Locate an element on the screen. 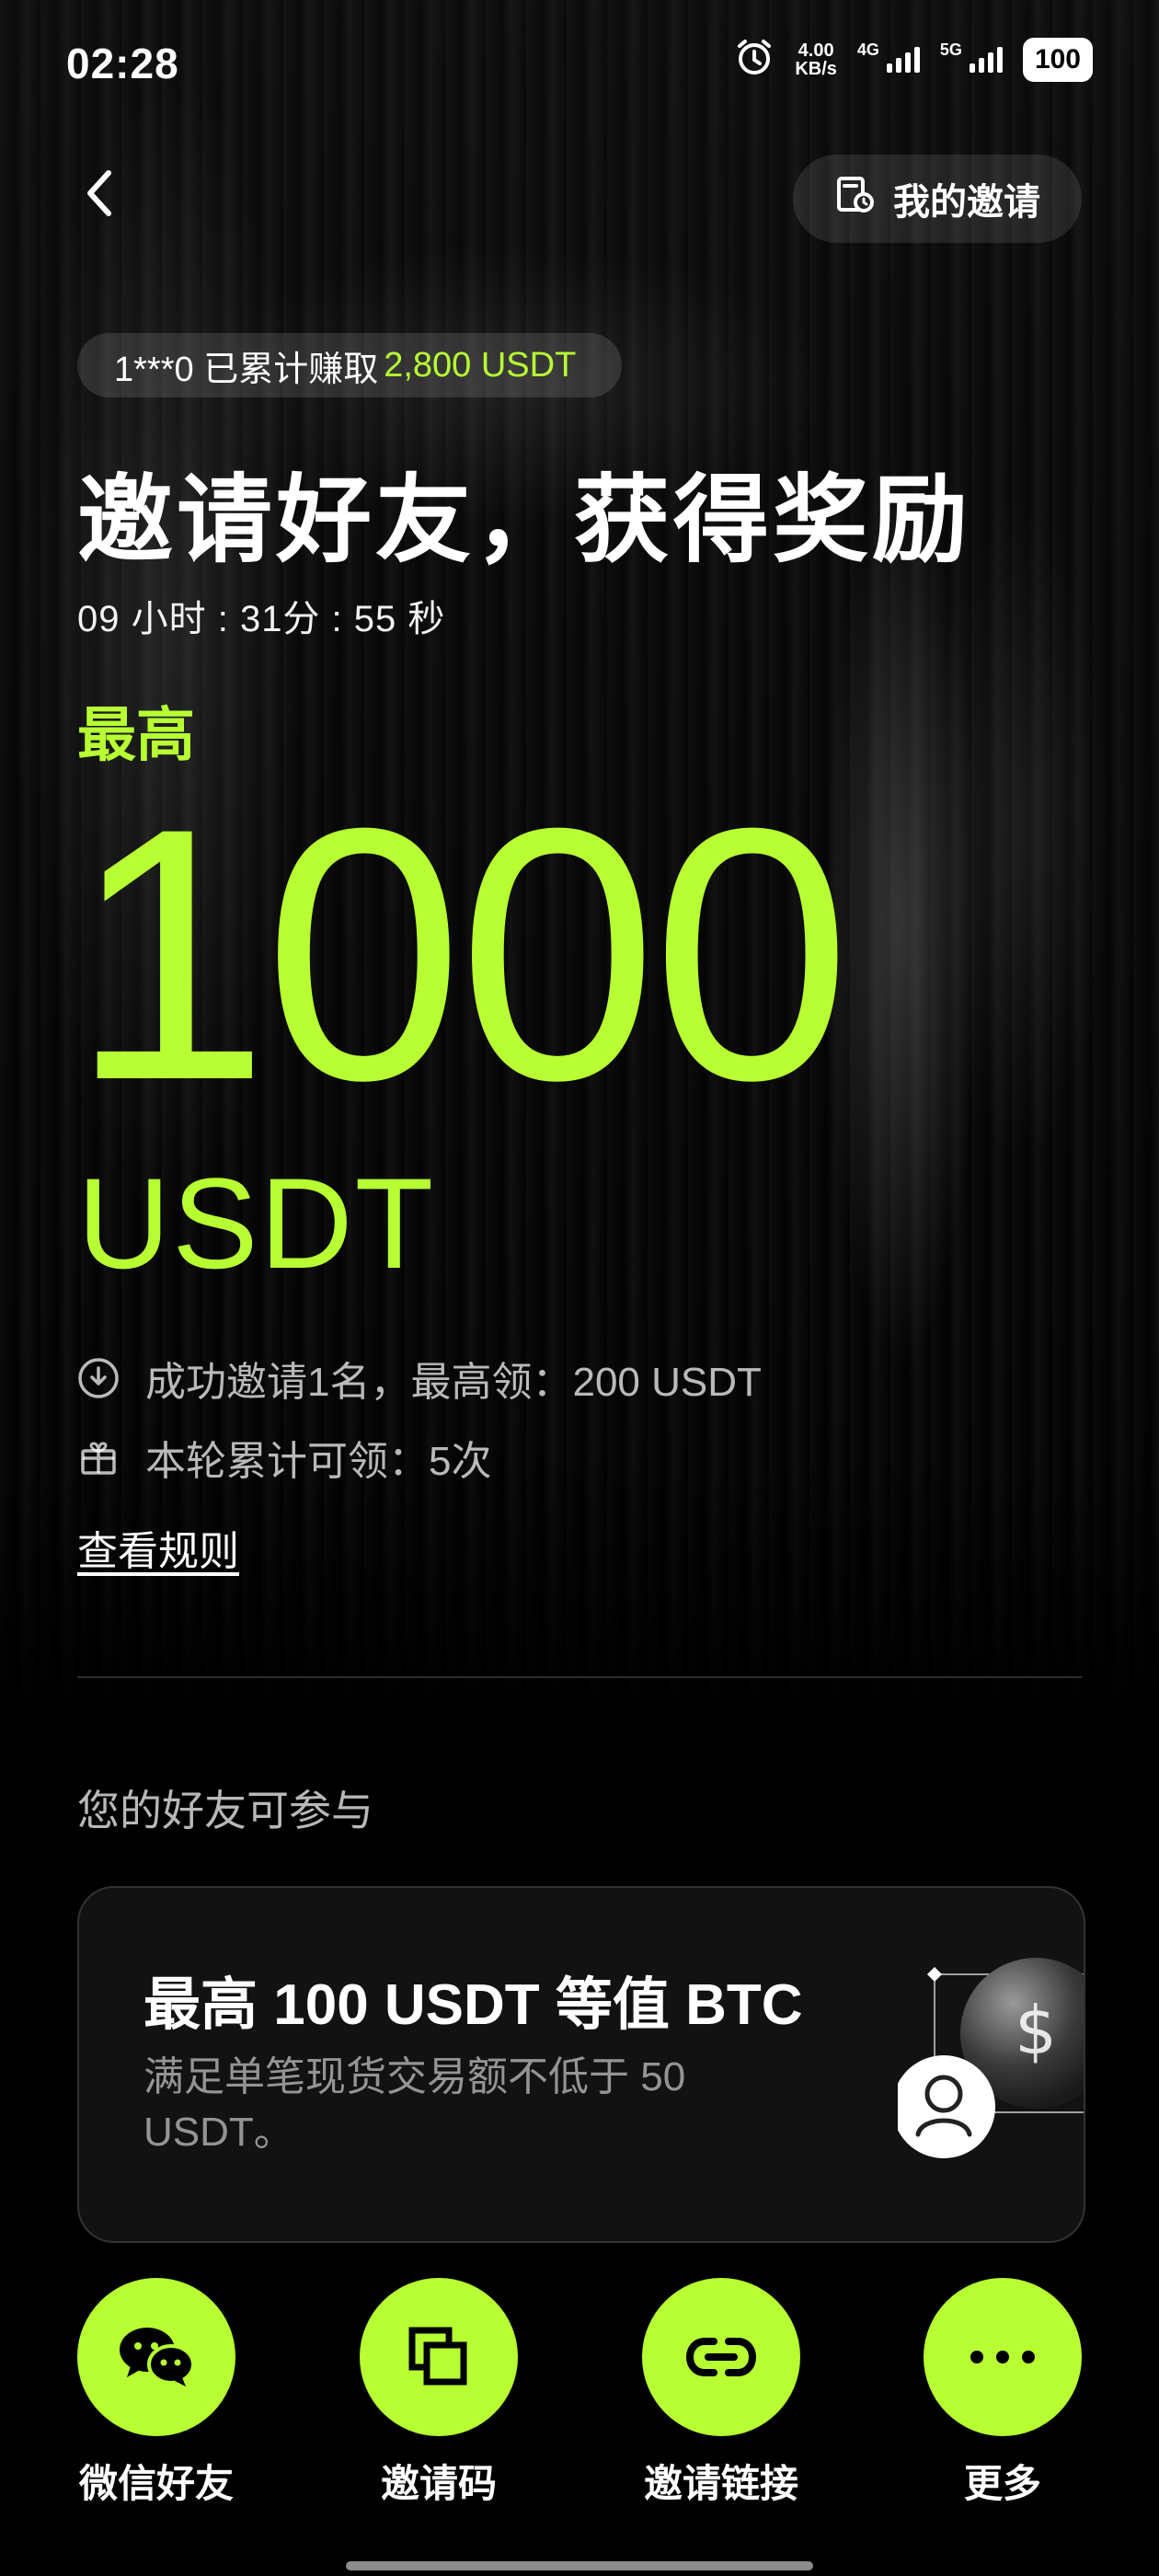  download-icon is located at coordinates (98, 1378).